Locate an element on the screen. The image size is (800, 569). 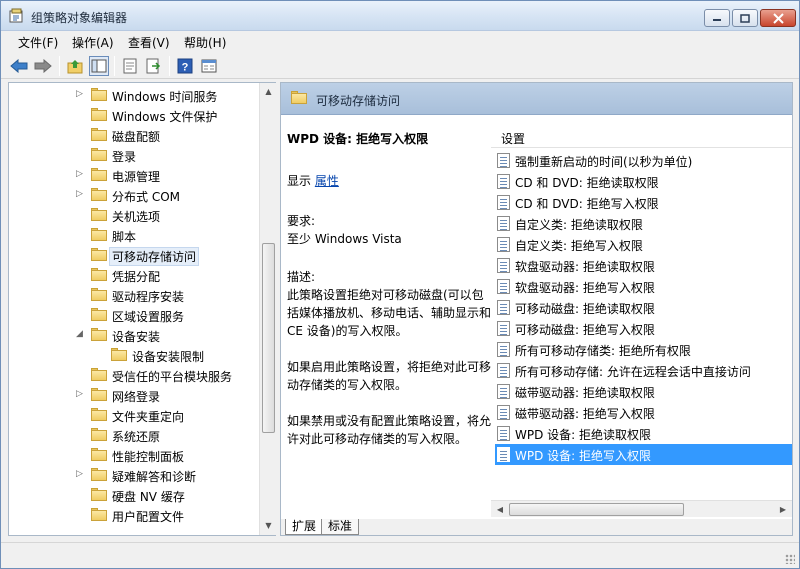
minimize-button is located at coordinates (717, 18).